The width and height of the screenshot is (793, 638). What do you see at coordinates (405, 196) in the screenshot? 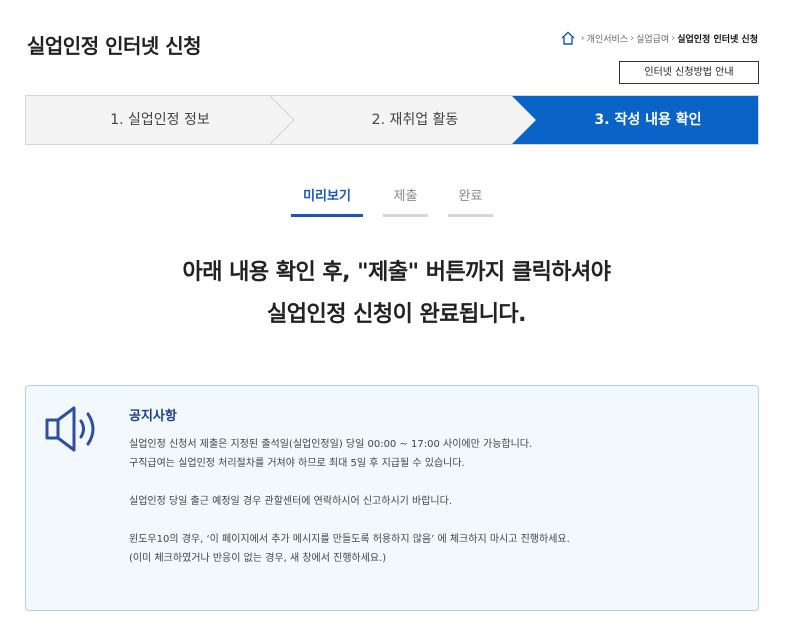
I see `tab-submit-label: 제출` at bounding box center [405, 196].